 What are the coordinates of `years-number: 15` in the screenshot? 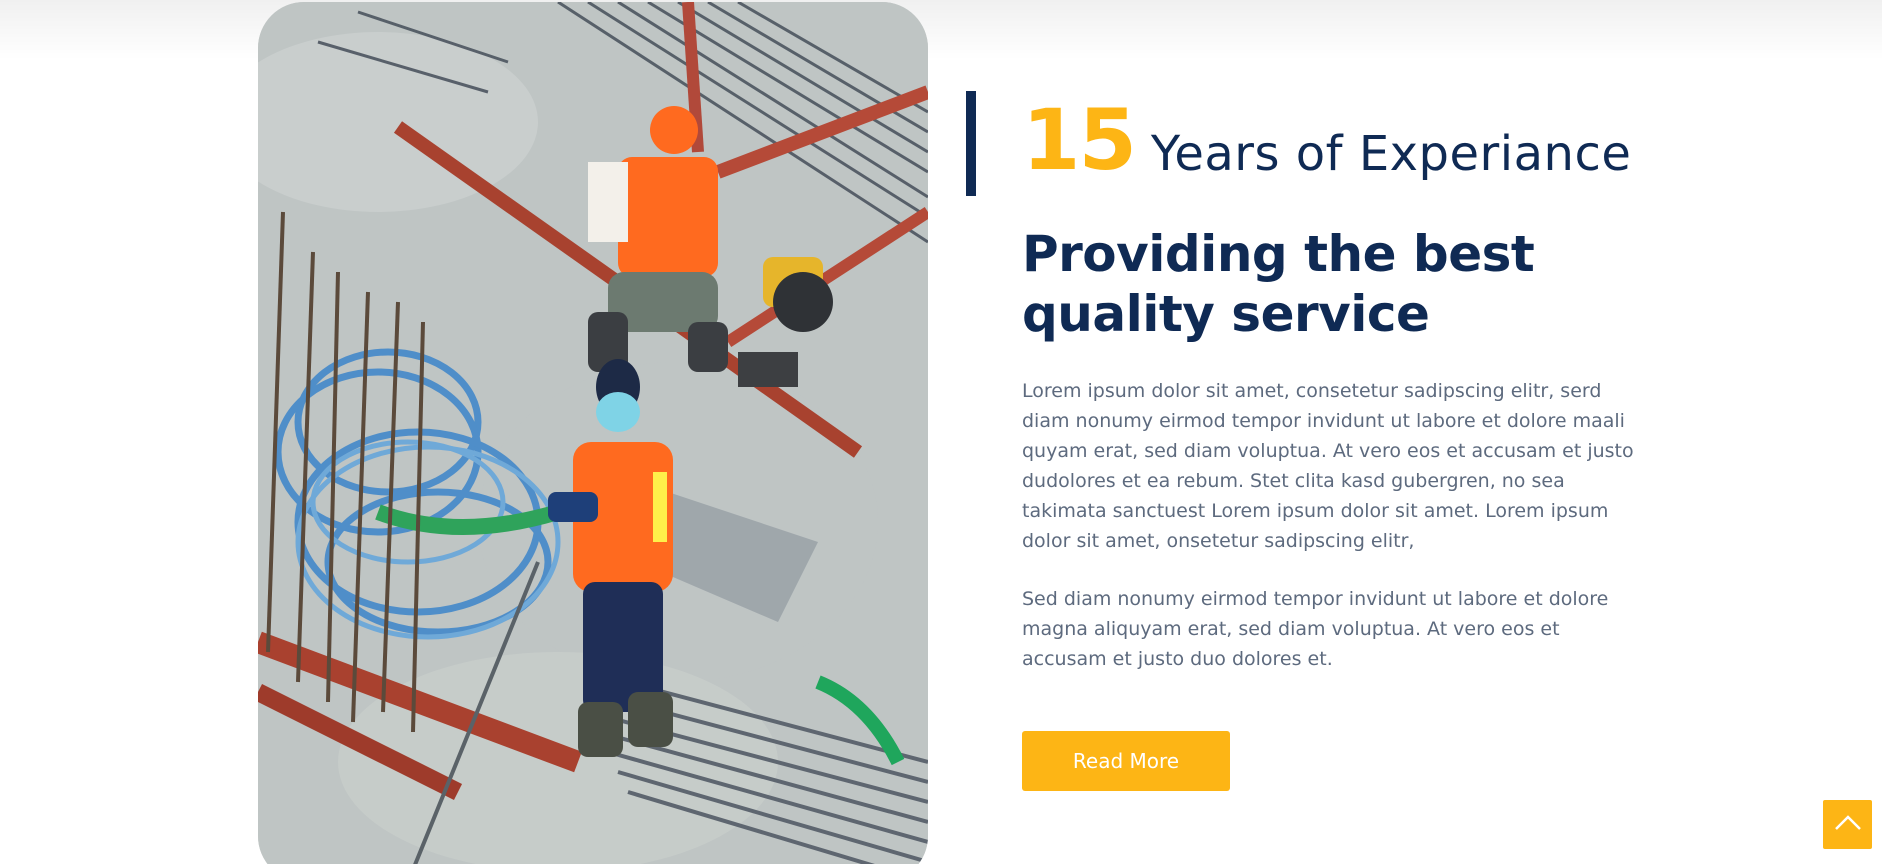 It's located at (1079, 139).